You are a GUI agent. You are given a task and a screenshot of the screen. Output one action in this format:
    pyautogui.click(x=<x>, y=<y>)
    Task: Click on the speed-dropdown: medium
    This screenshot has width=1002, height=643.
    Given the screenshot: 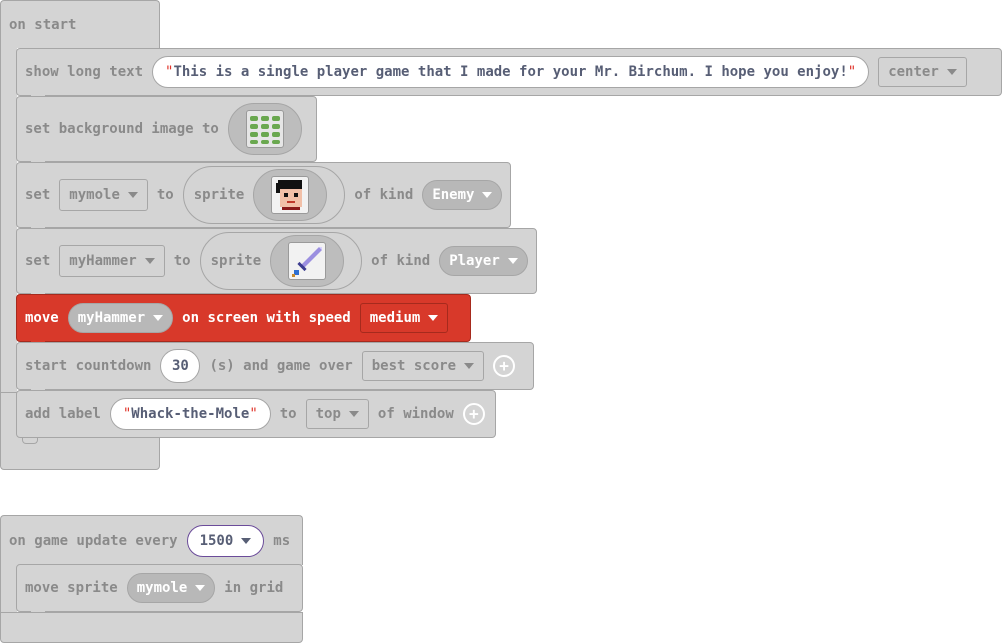 What is the action you would take?
    pyautogui.click(x=404, y=318)
    